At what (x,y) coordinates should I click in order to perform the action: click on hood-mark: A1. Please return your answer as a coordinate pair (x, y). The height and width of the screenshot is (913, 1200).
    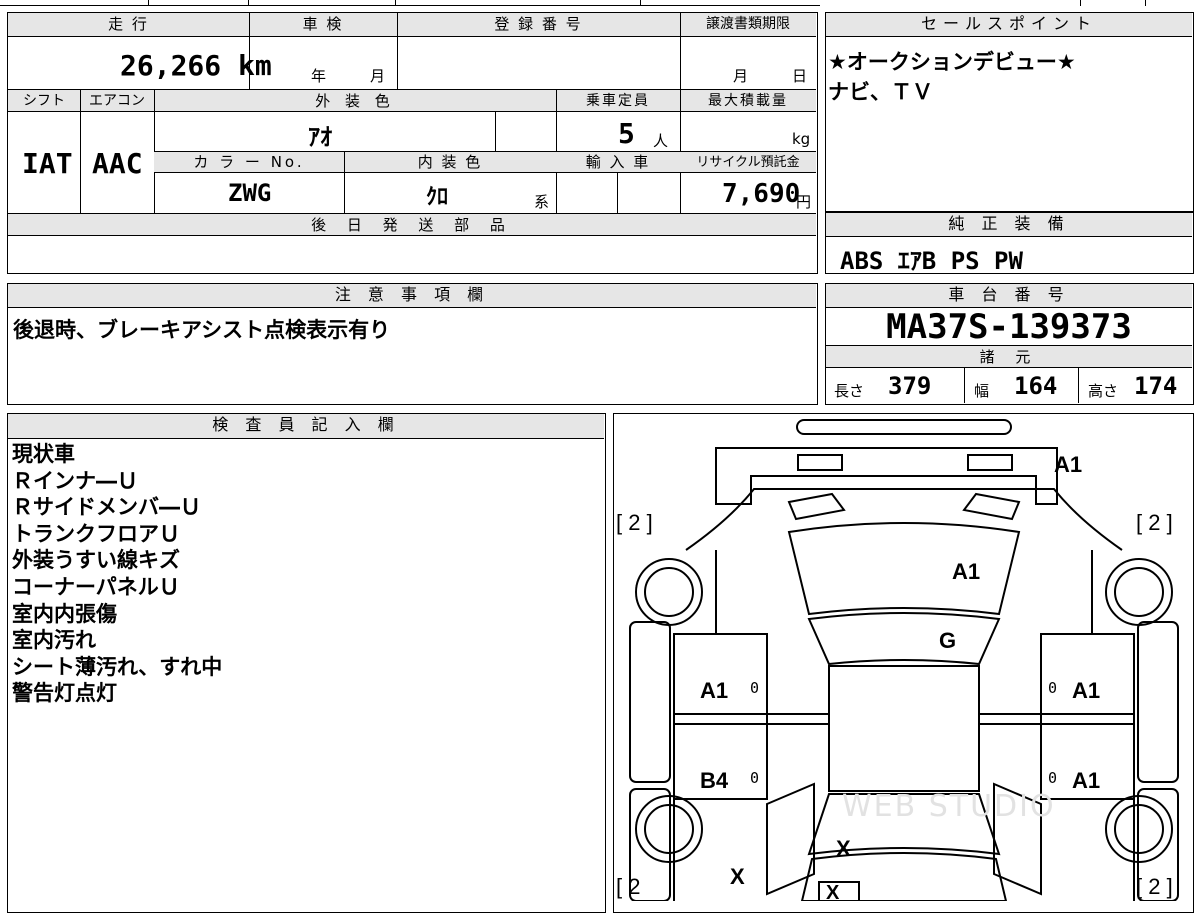
    Looking at the image, I should click on (966, 571).